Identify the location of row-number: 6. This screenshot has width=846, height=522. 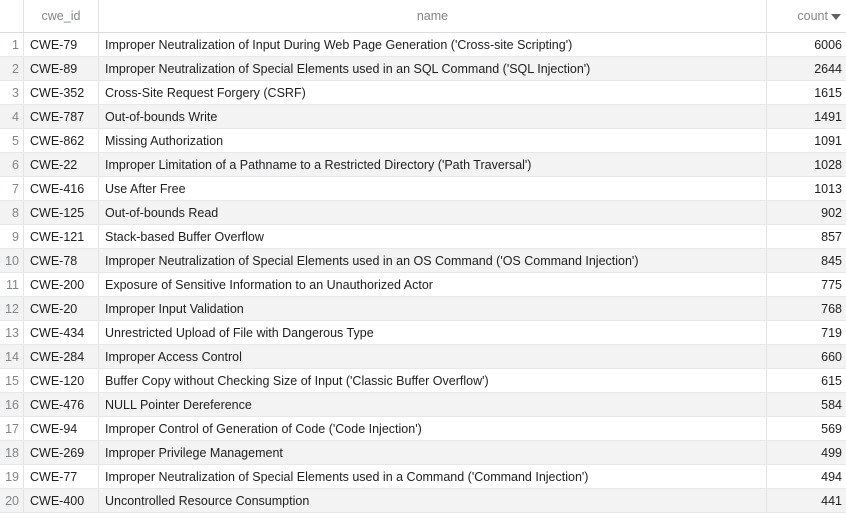
(12, 164).